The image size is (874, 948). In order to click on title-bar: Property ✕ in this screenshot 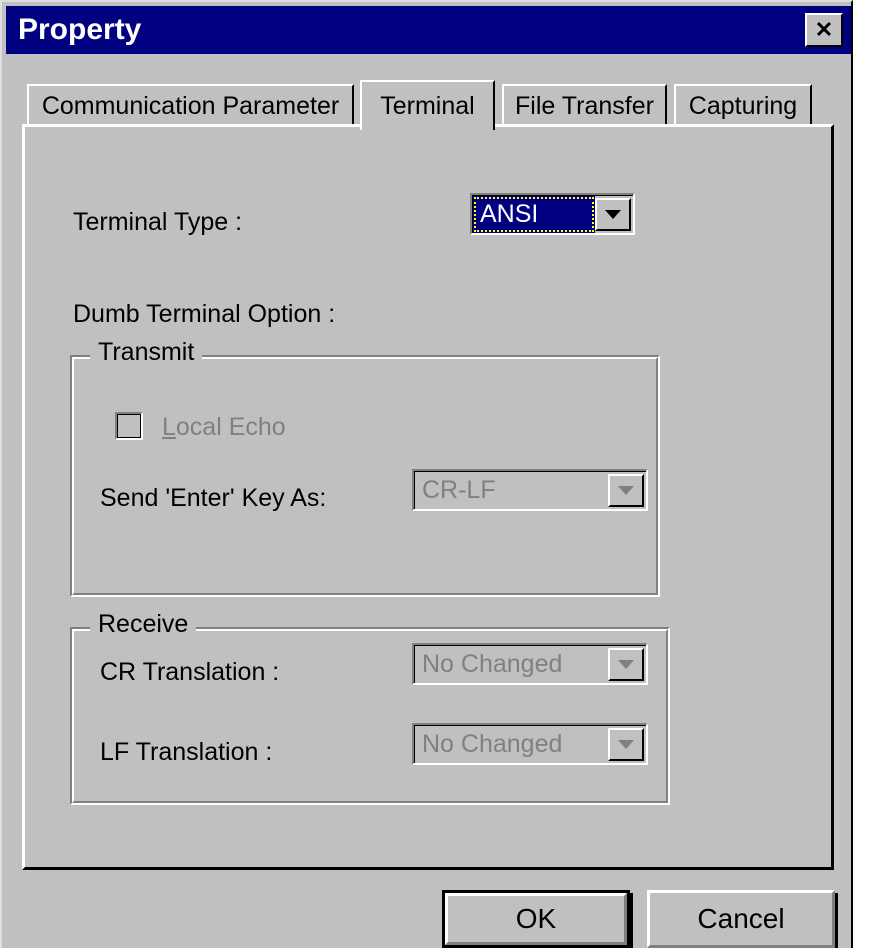, I will do `click(428, 30)`.